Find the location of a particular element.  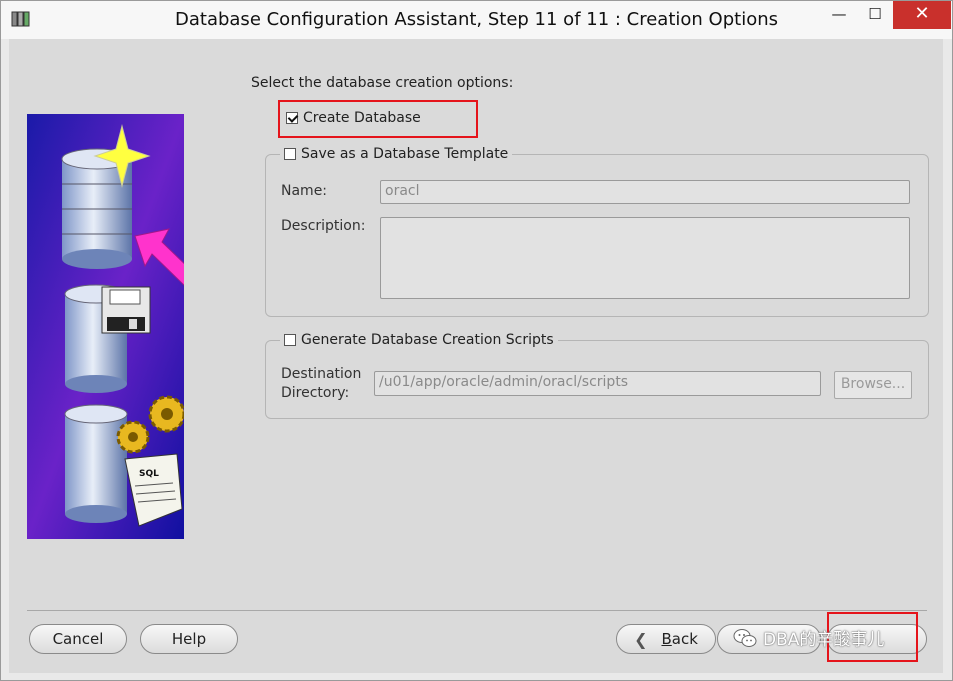

watermark-text: DBA的辛酸事儿 is located at coordinates (824, 640).